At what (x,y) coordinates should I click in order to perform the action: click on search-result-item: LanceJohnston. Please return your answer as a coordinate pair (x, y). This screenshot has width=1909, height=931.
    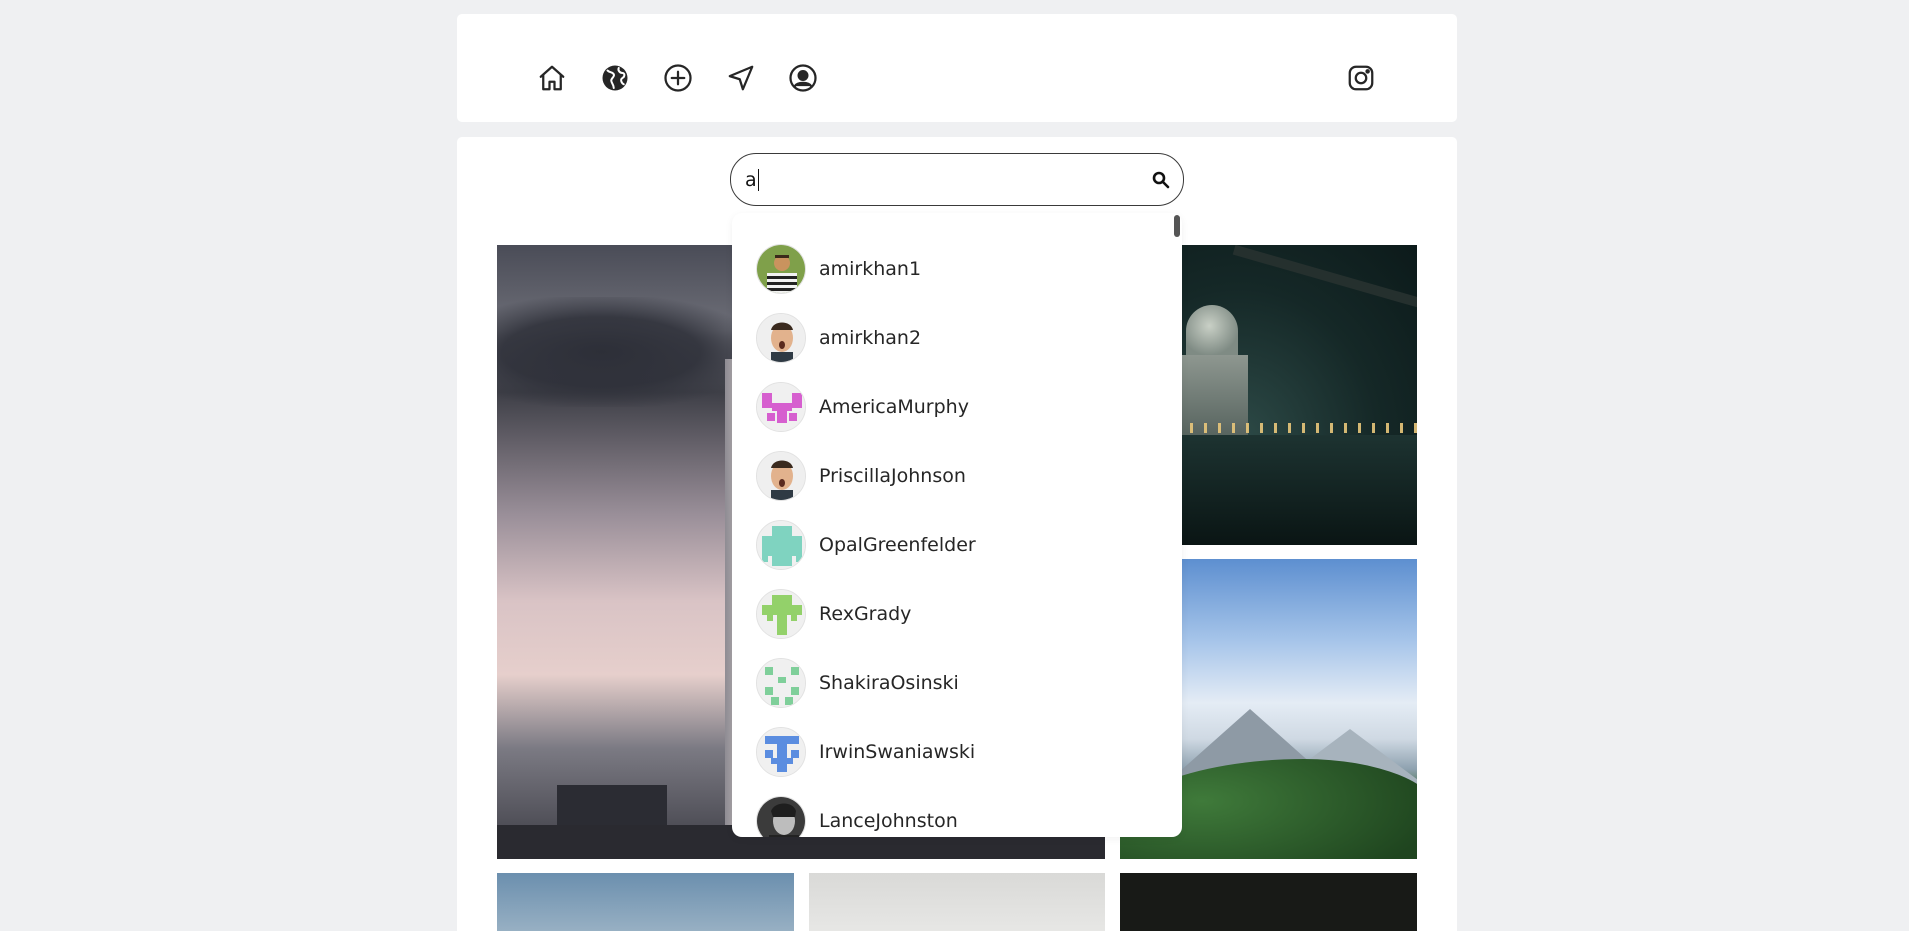
    Looking at the image, I should click on (956, 816).